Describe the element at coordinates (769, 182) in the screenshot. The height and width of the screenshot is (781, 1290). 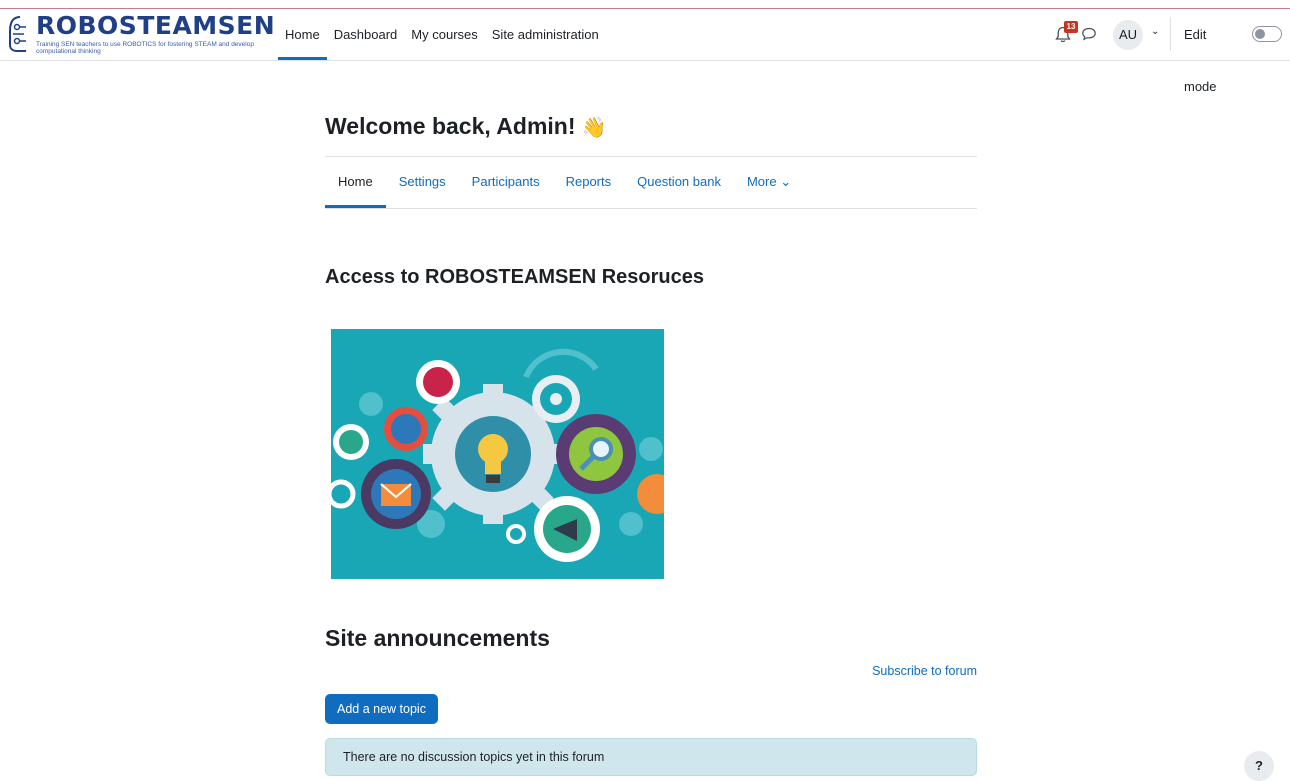
I see `tab-more: More ⌄` at that location.